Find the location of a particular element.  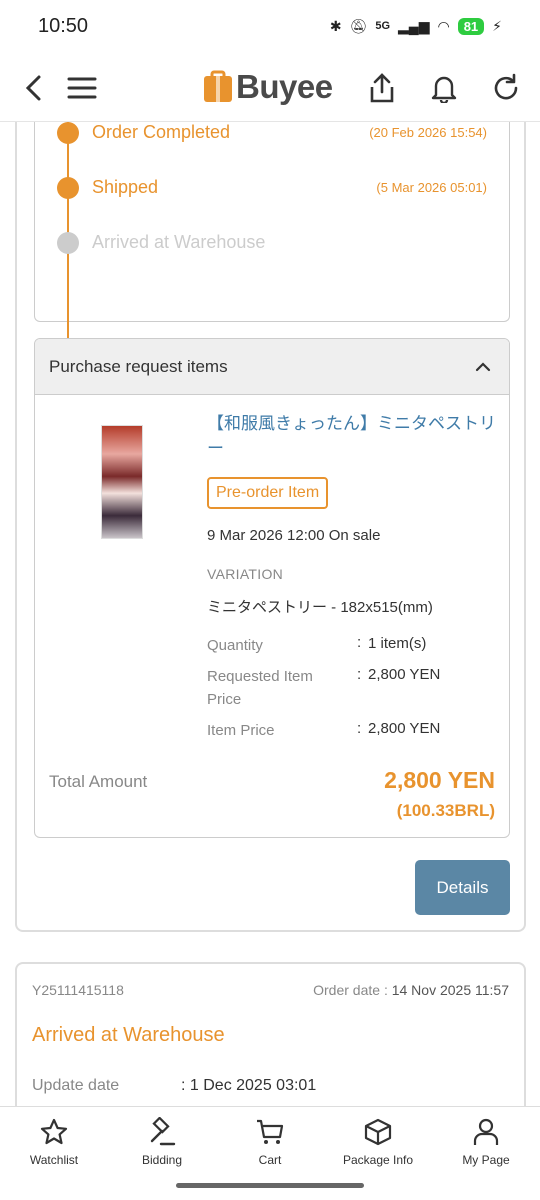

signal-icon: ▂▄▆ is located at coordinates (414, 25).